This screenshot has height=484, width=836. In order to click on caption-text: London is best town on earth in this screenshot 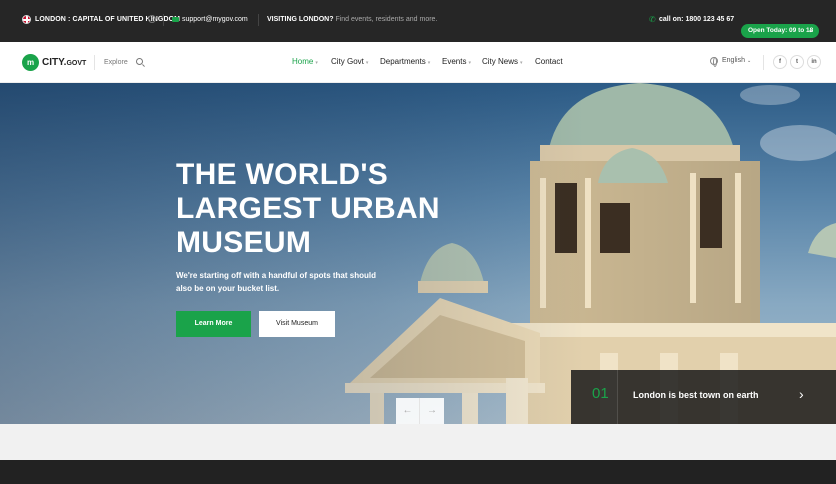, I will do `click(696, 395)`.